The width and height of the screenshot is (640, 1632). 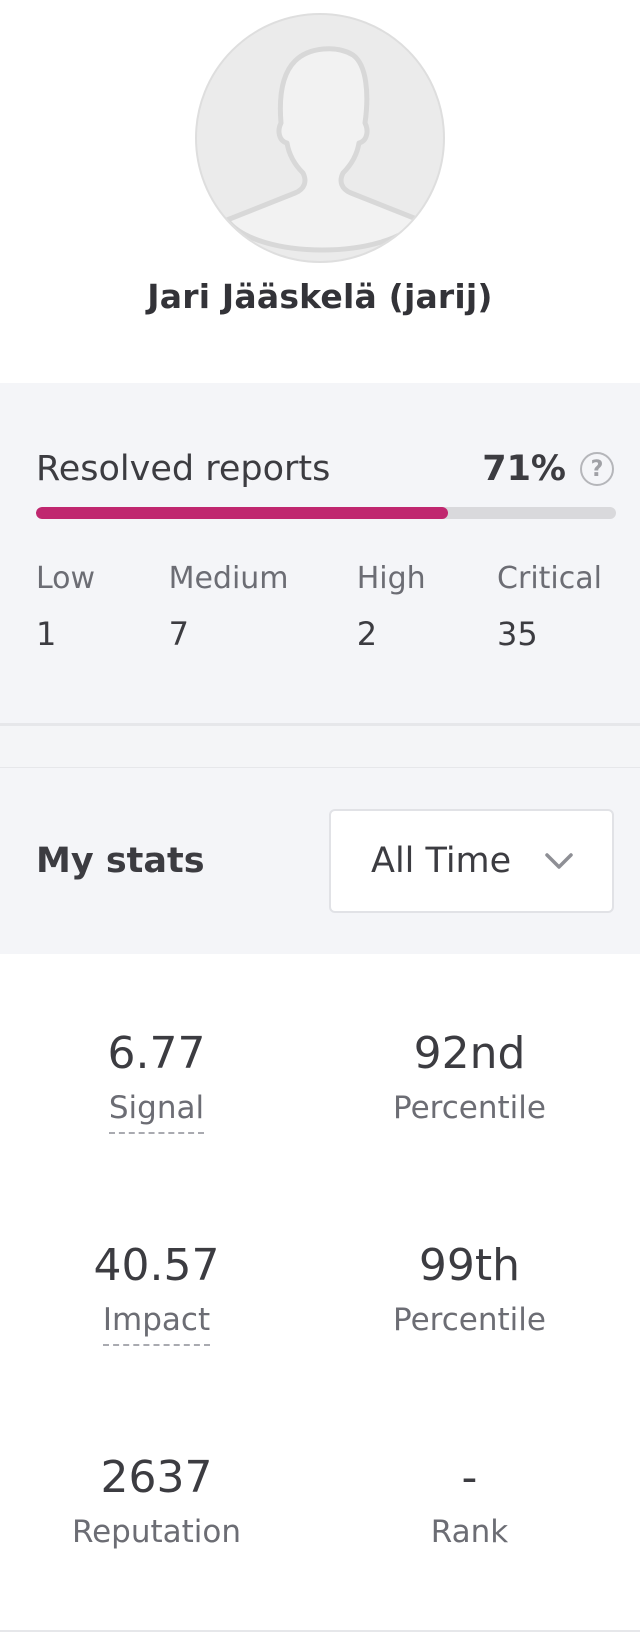 I want to click on severity-count: 35, so click(x=517, y=634).